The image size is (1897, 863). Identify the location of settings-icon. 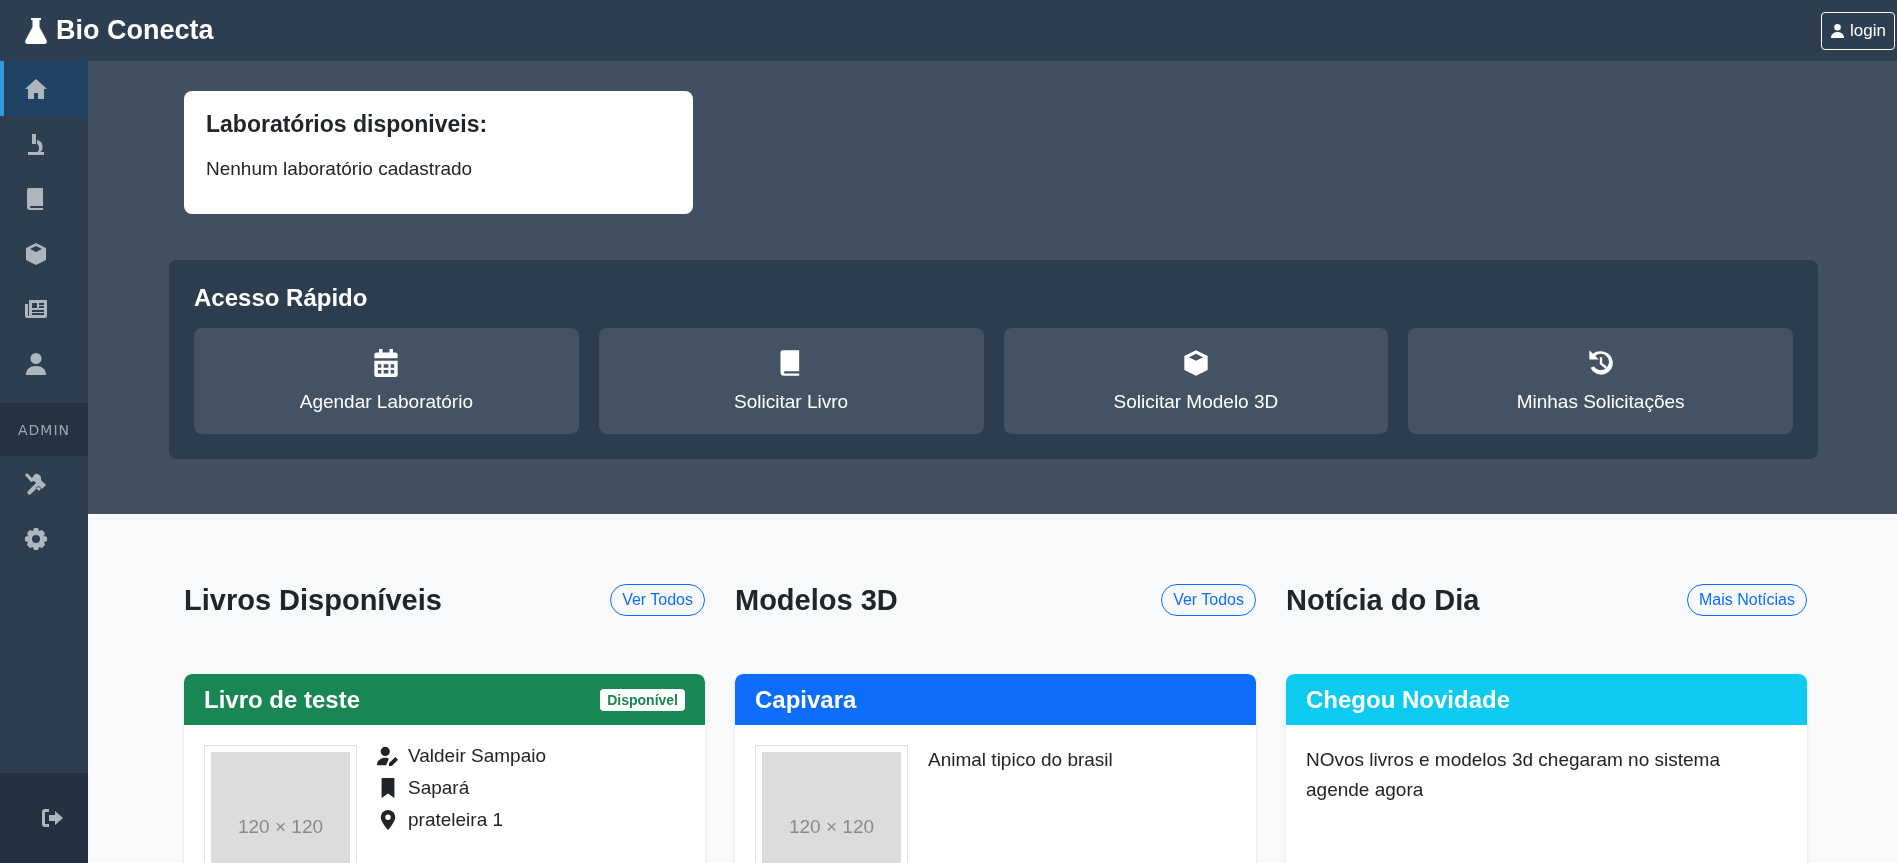
(36, 538).